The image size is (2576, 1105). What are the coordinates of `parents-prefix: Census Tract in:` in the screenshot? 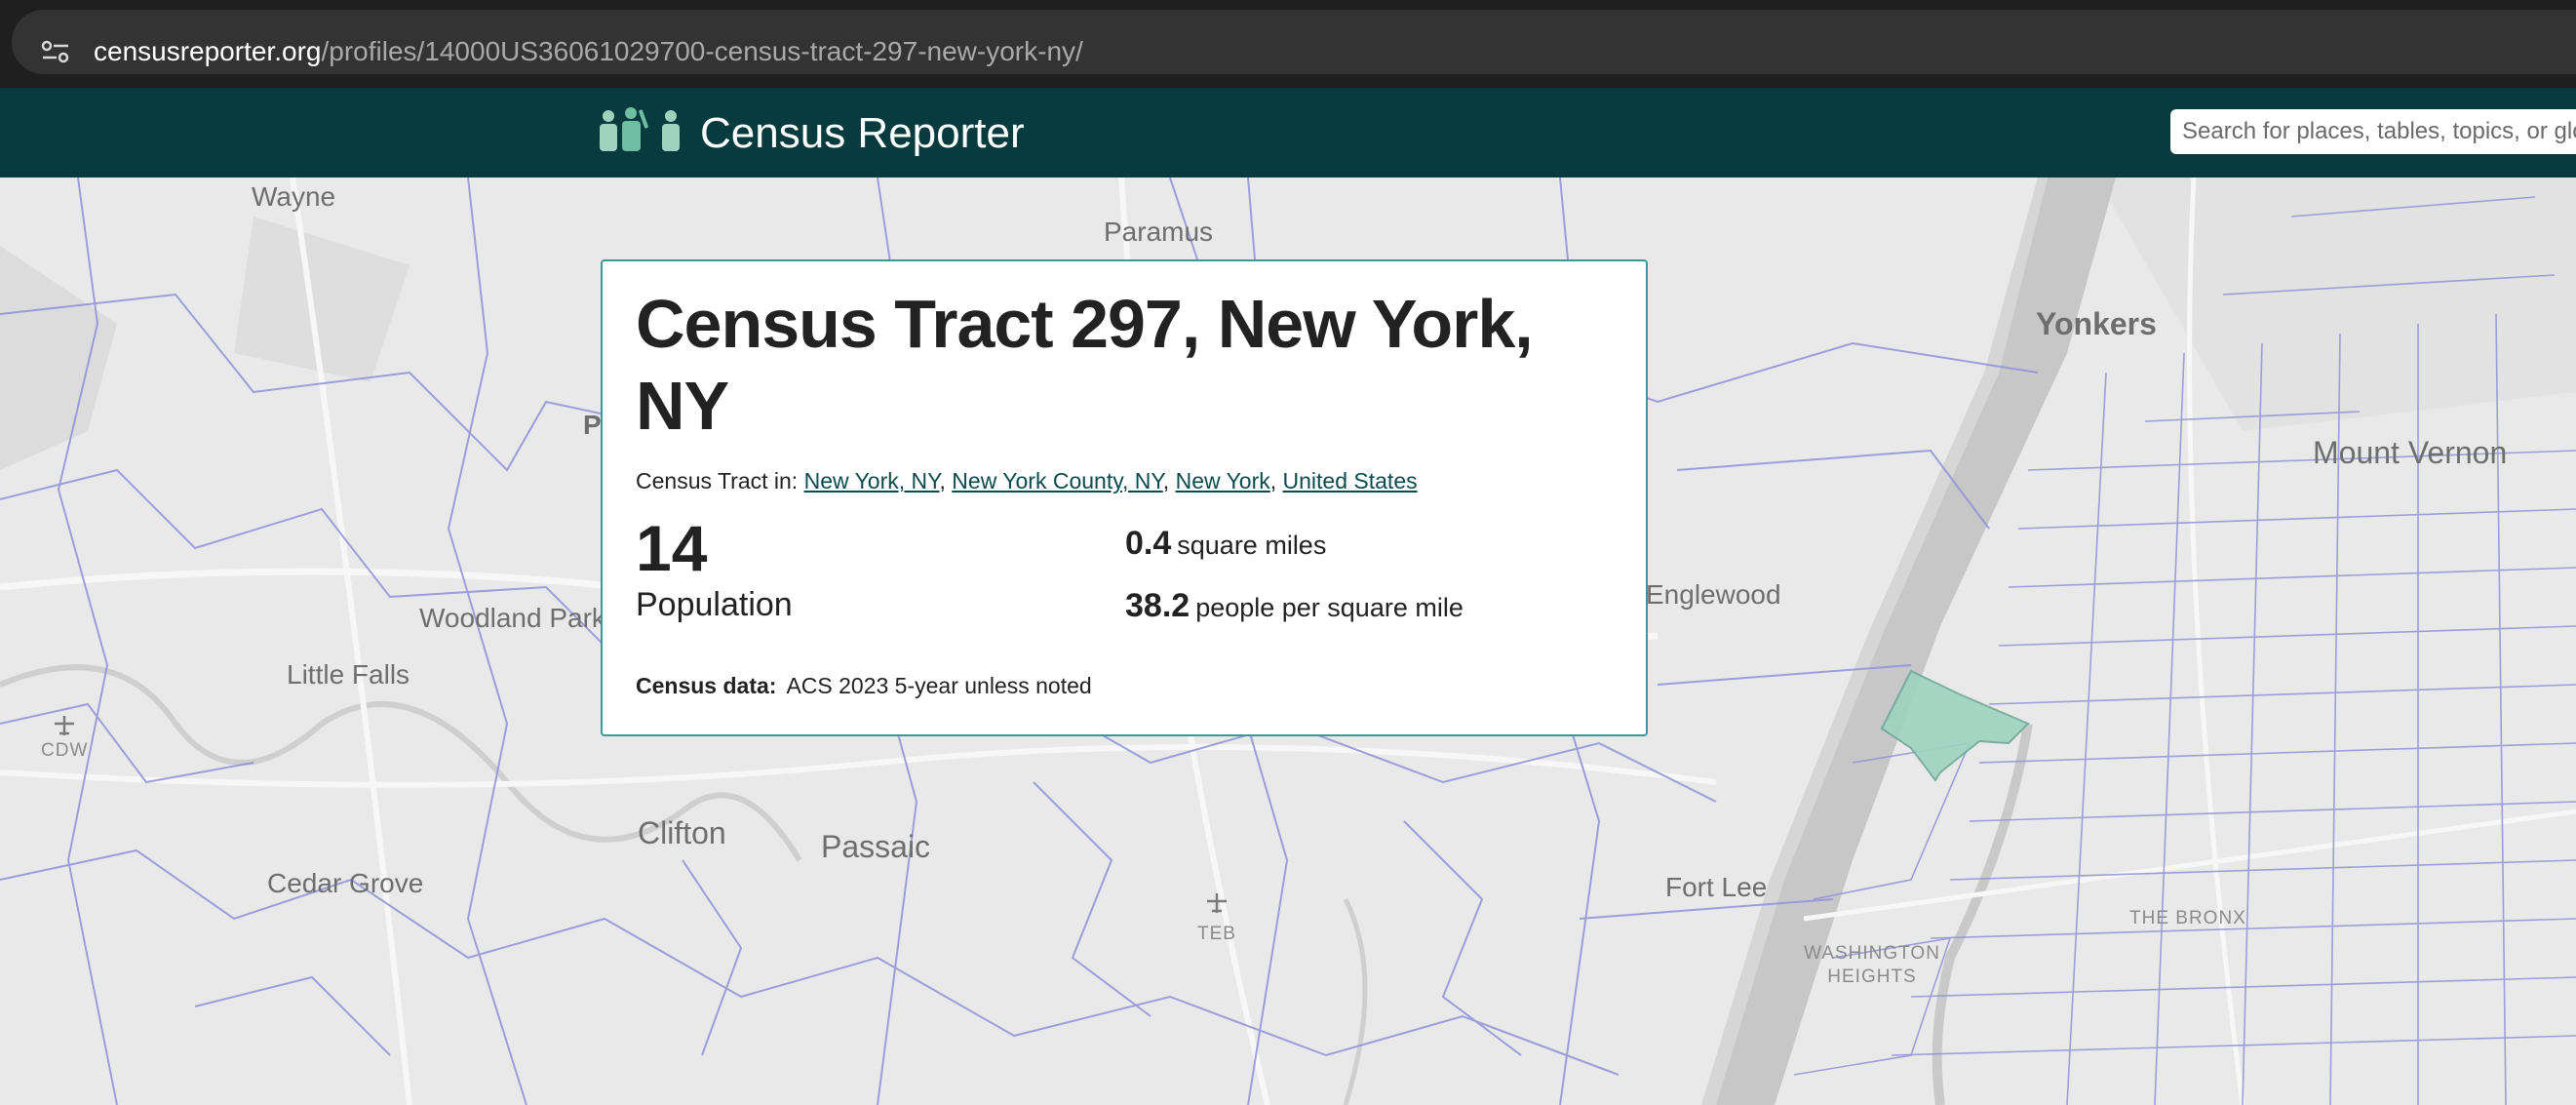 It's located at (717, 480).